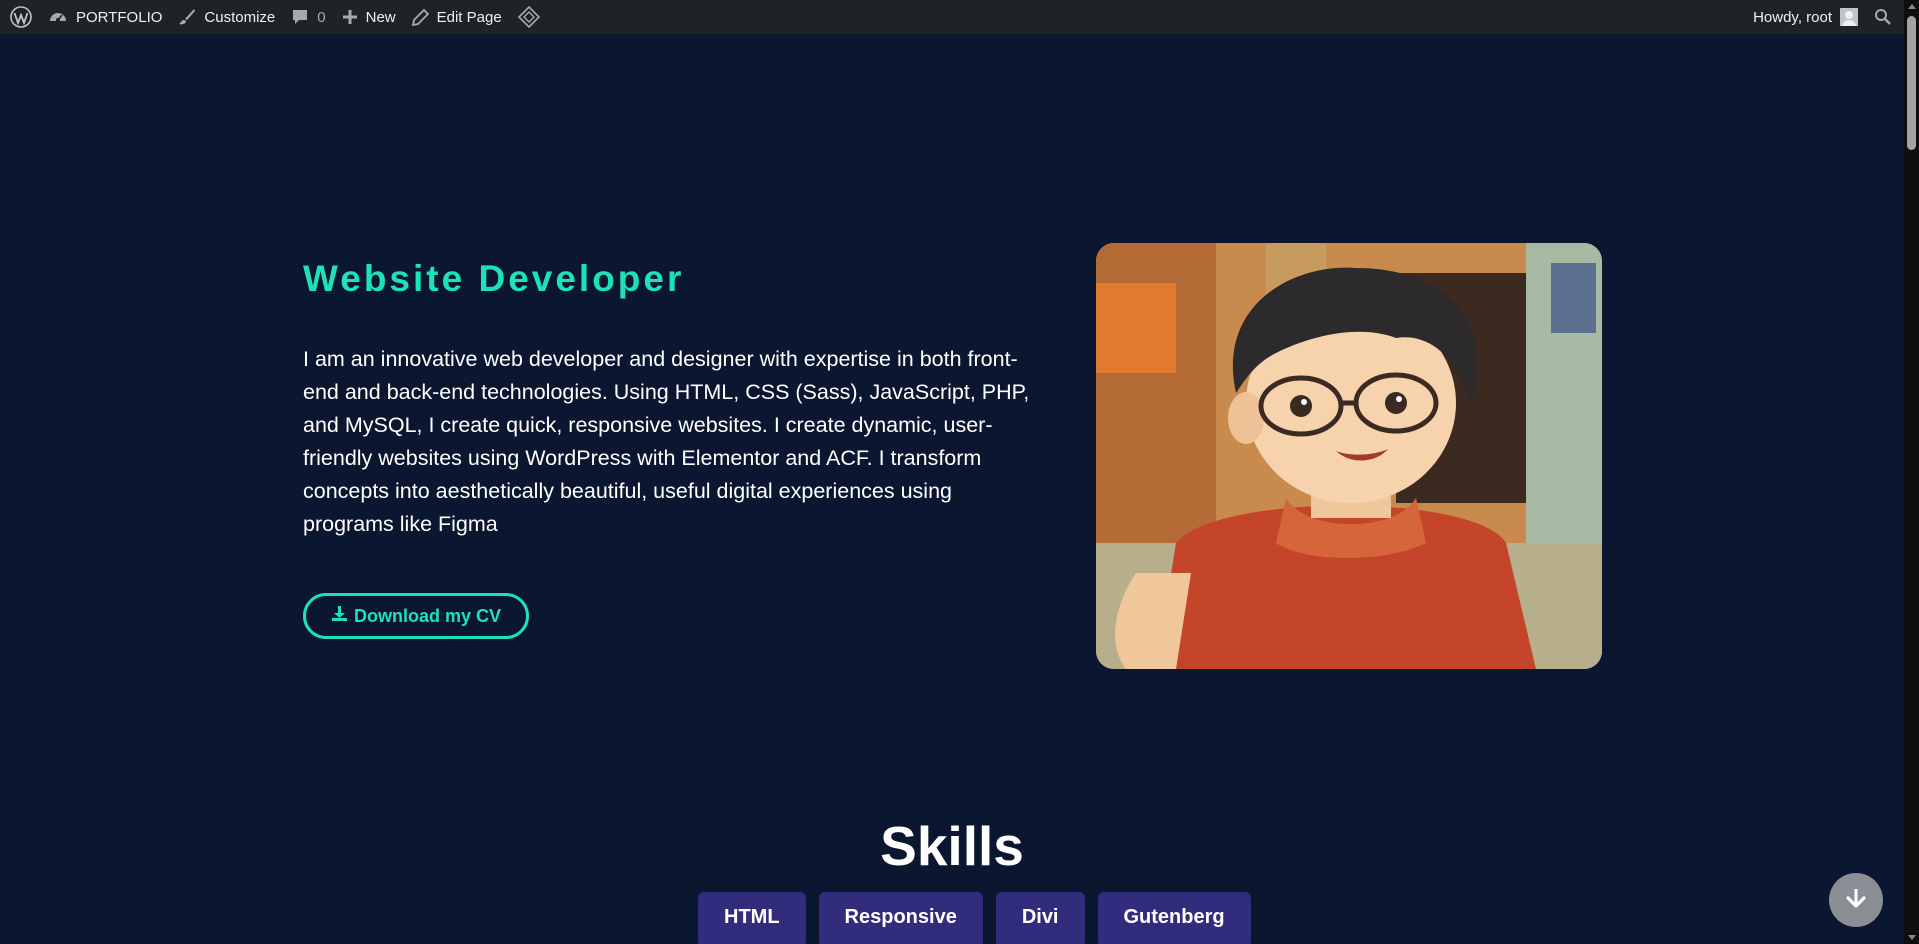 The height and width of the screenshot is (944, 1919). I want to click on page-scrollbar, so click(1911, 472).